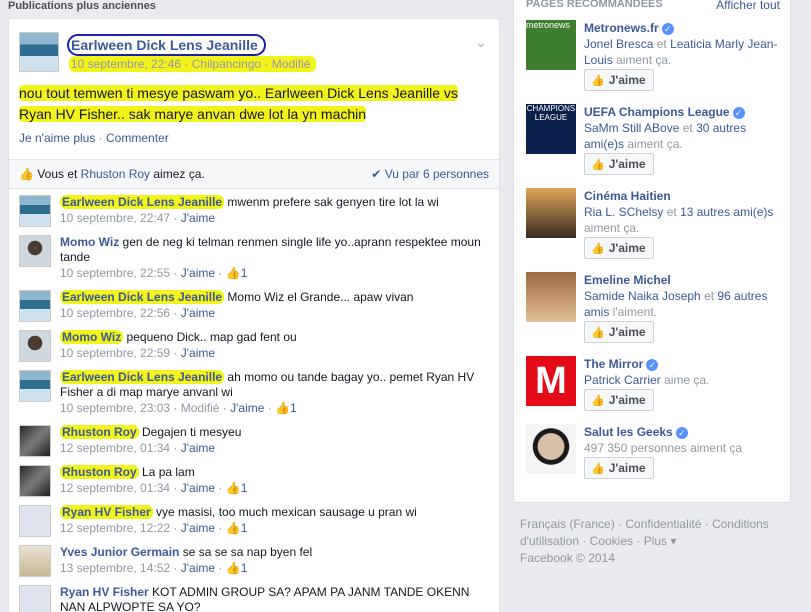 Image resolution: width=811 pixels, height=612 pixels. I want to click on edited-label: Modifié, so click(200, 408).